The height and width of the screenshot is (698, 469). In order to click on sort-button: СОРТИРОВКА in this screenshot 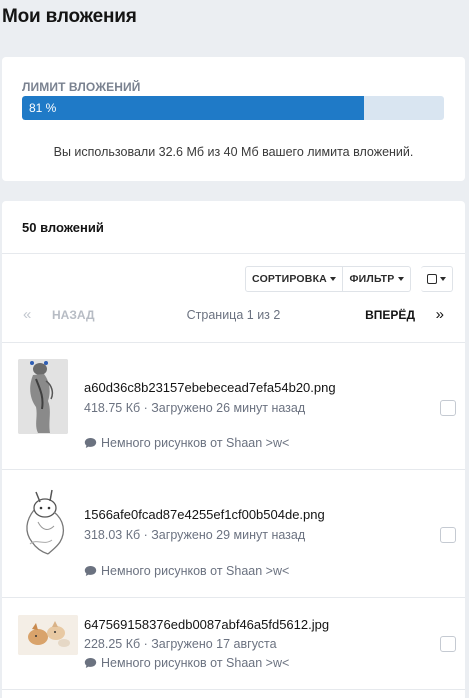, I will do `click(294, 279)`.